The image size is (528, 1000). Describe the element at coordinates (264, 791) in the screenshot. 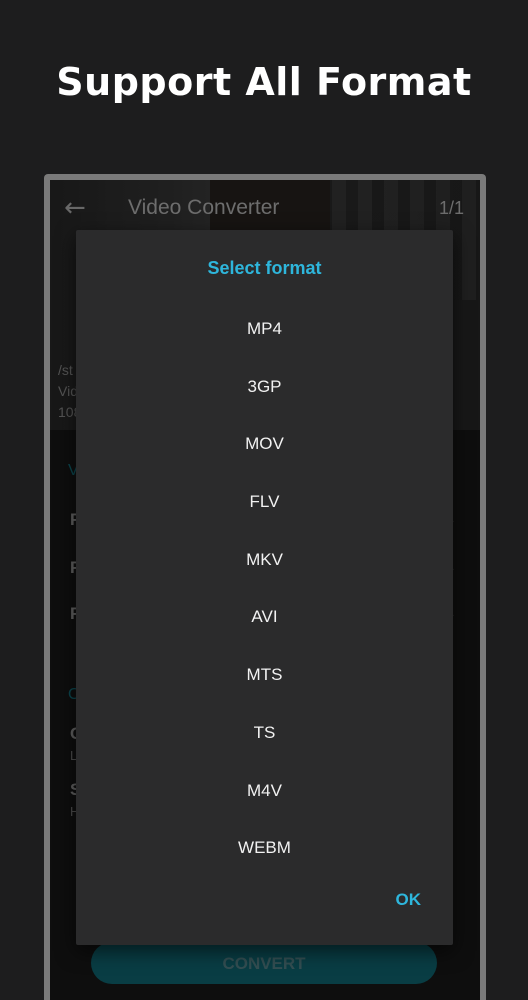

I see `format-option-m4v: M4V` at that location.